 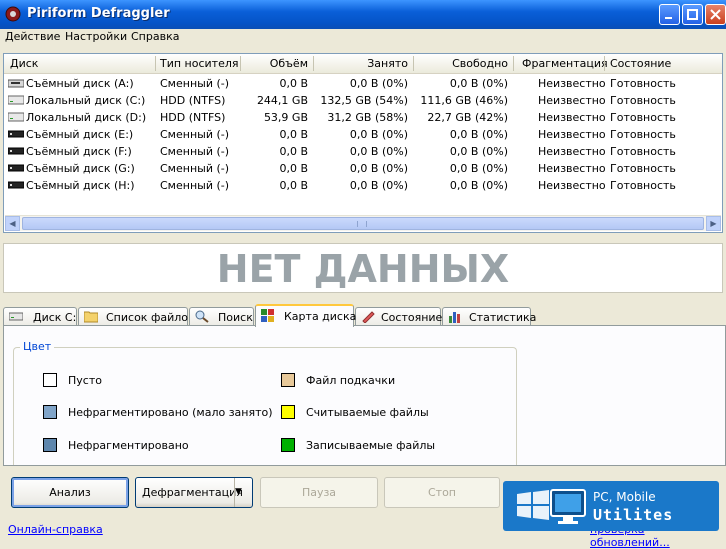 I want to click on menu-bar: Действие Настройки Справка, so click(x=363, y=38).